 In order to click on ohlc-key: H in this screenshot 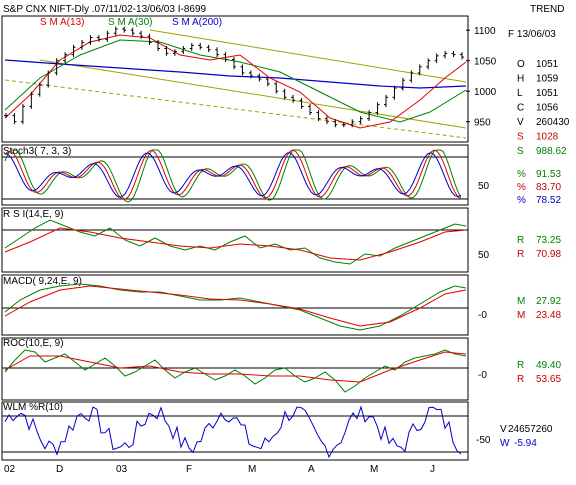, I will do `click(520, 79)`.